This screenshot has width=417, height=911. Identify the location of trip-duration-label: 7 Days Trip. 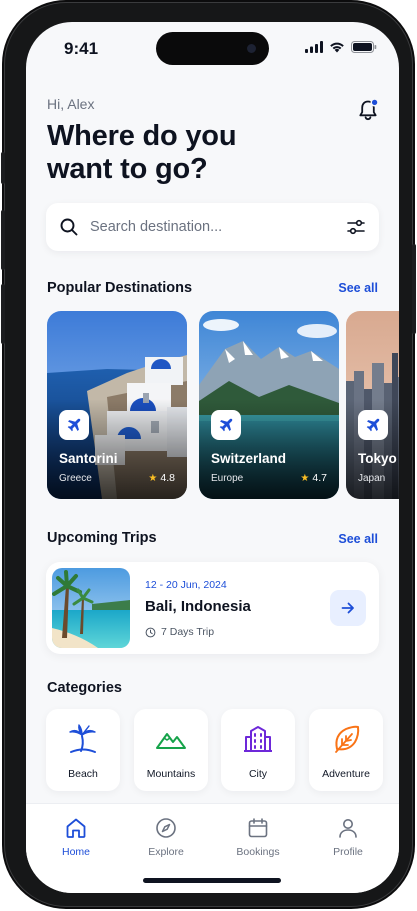
(188, 632).